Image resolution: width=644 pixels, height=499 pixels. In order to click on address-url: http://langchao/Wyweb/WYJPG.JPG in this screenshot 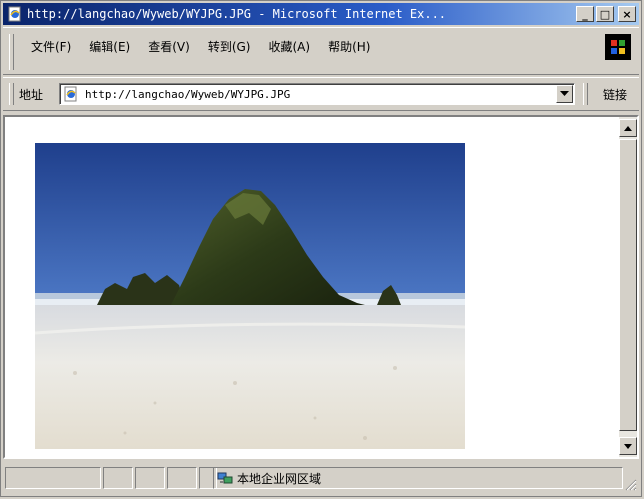, I will do `click(188, 94)`.